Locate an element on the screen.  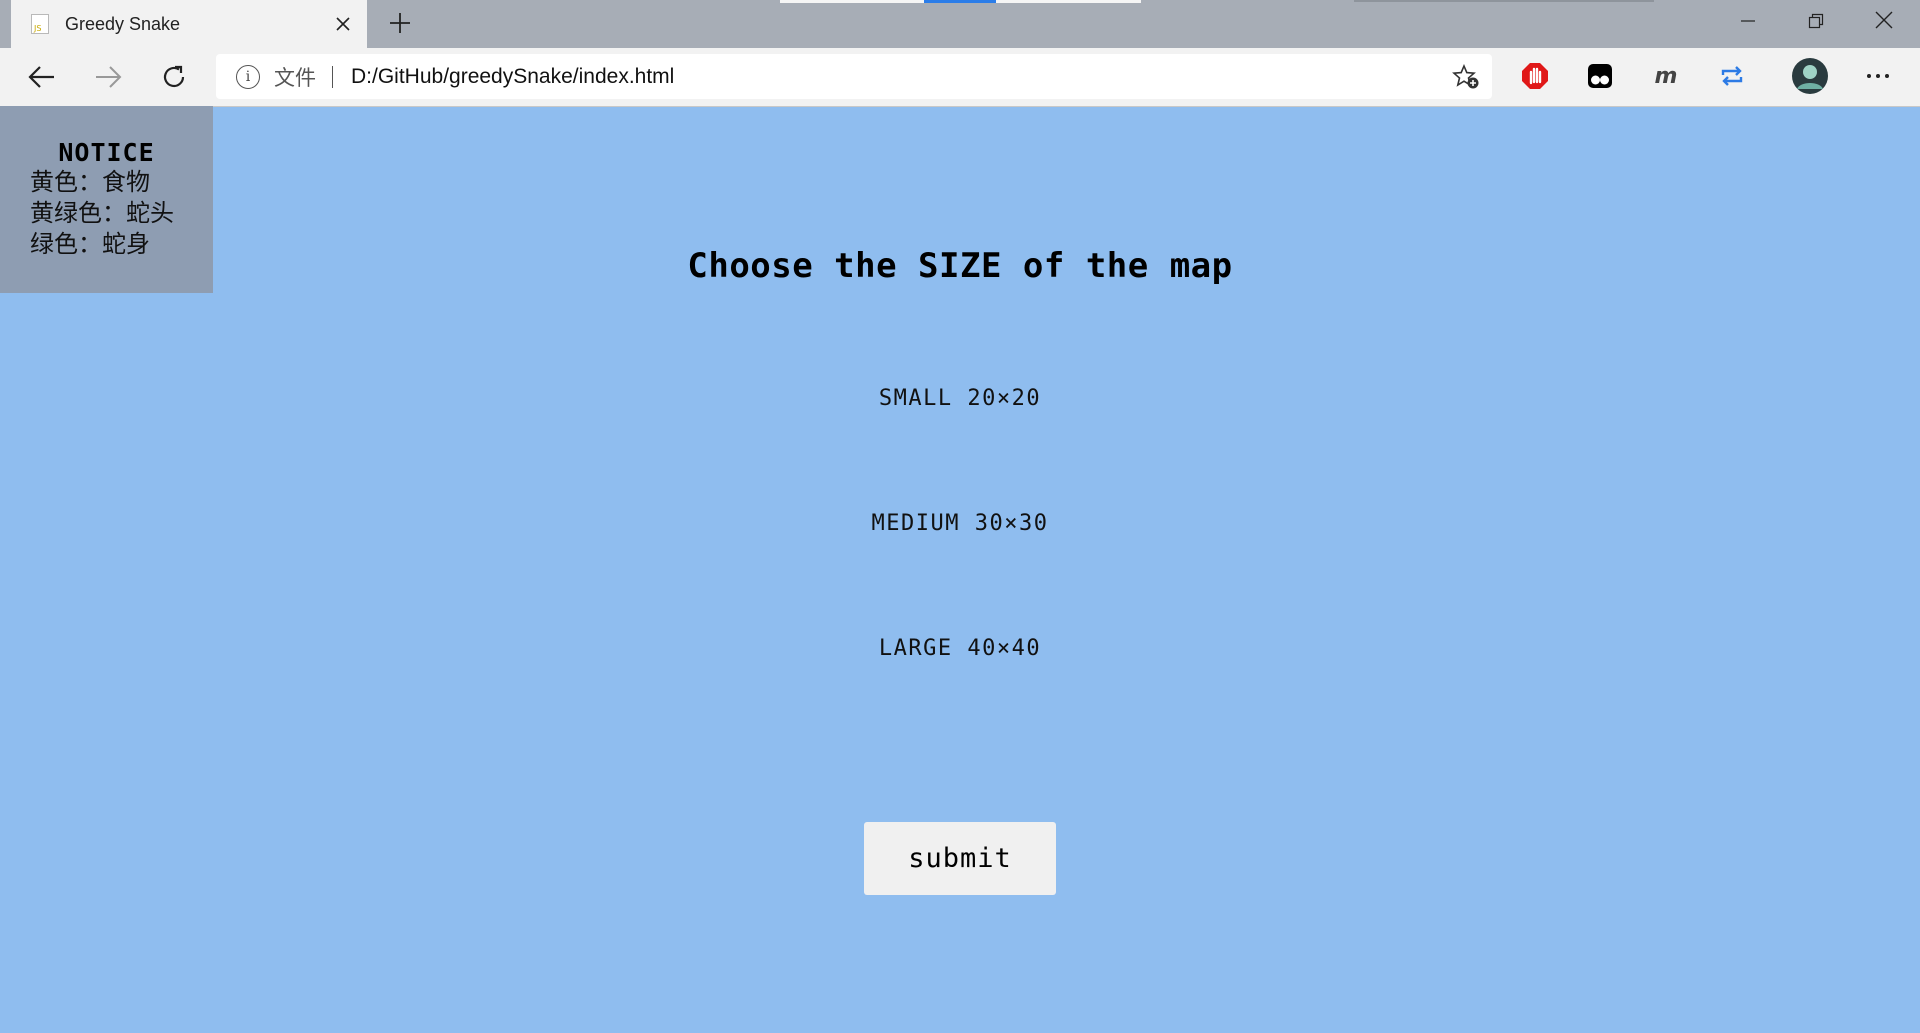
js-file-icon: JS is located at coordinates (40, 24).